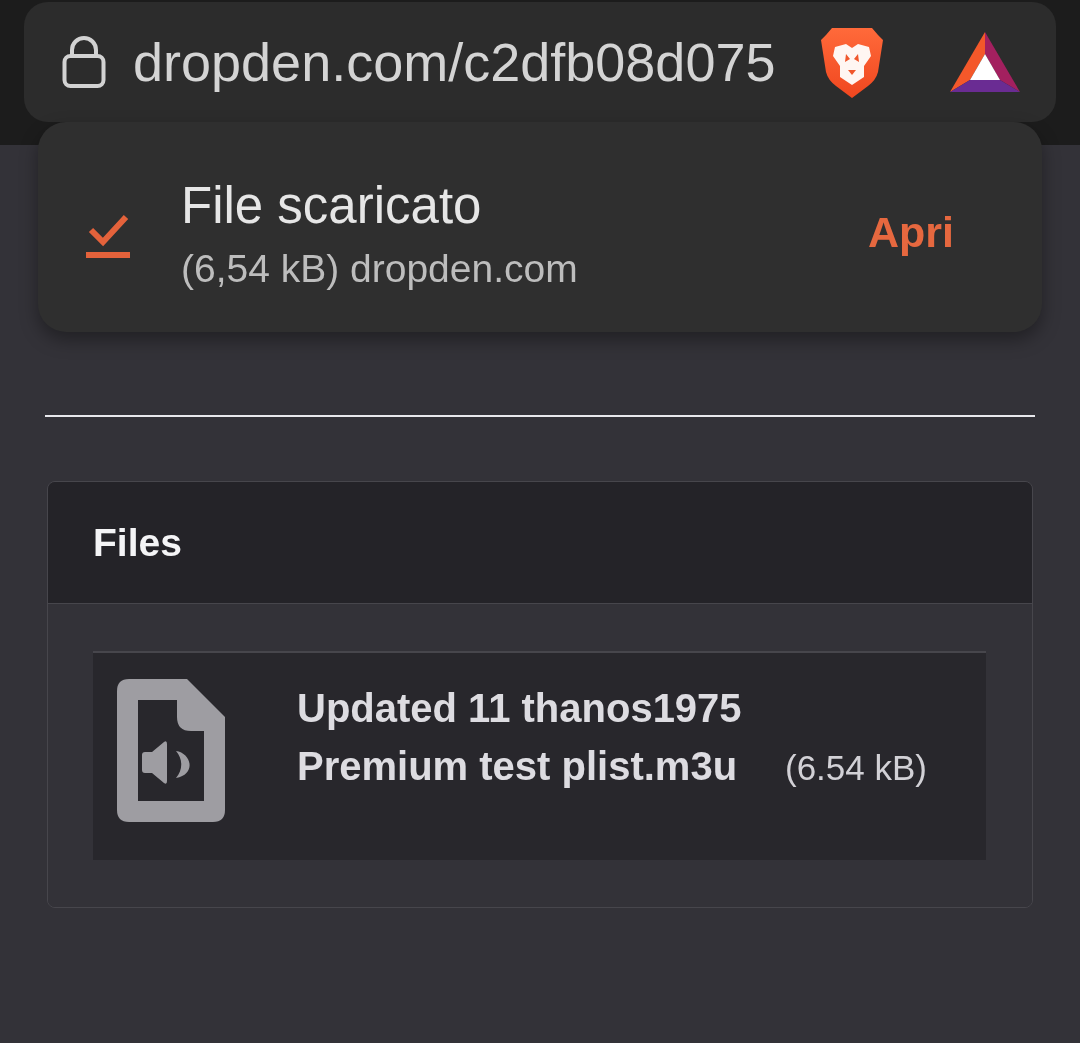 The image size is (1080, 1043). Describe the element at coordinates (911, 232) in the screenshot. I see `open-button: Apri` at that location.